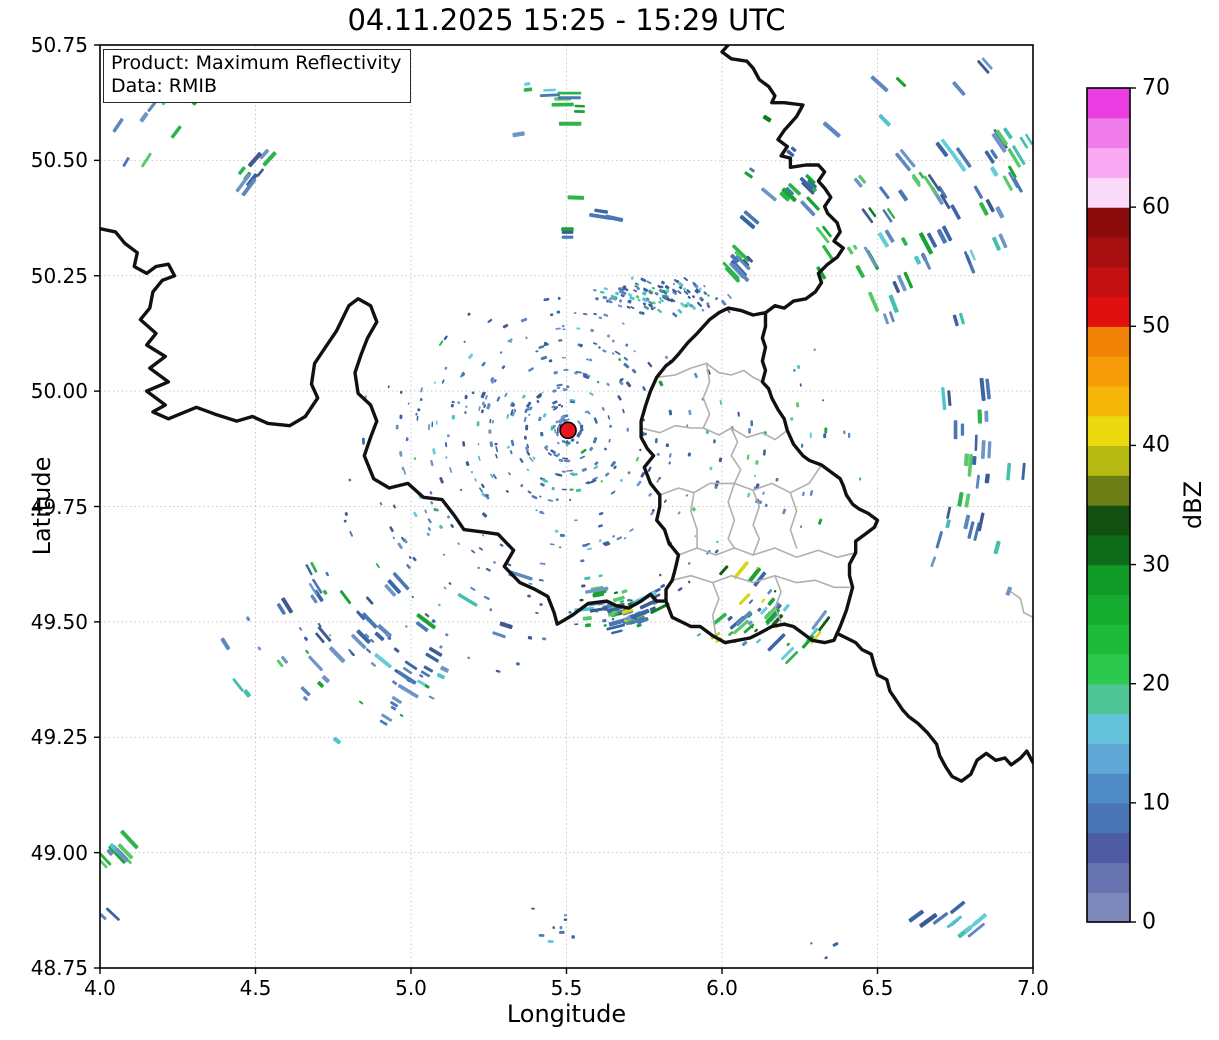  Describe the element at coordinates (1156, 326) in the screenshot. I see `colorbar-tick-label: 50` at that location.